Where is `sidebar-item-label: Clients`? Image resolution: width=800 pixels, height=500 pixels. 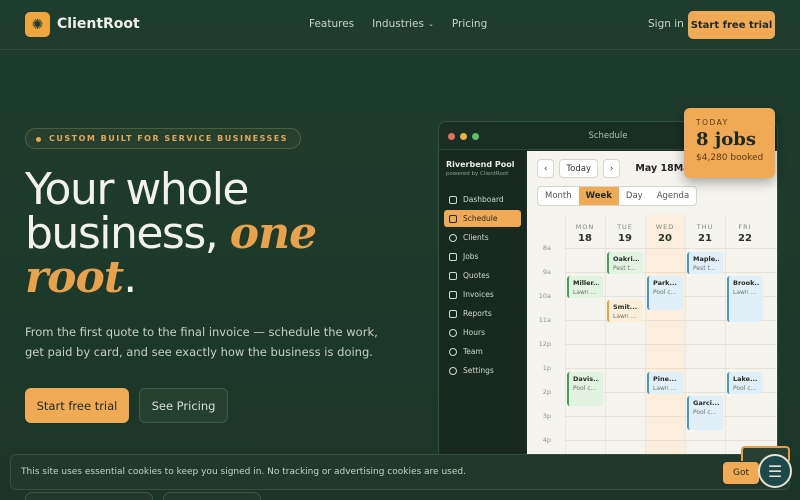
sidebar-item-label: Clients is located at coordinates (476, 237).